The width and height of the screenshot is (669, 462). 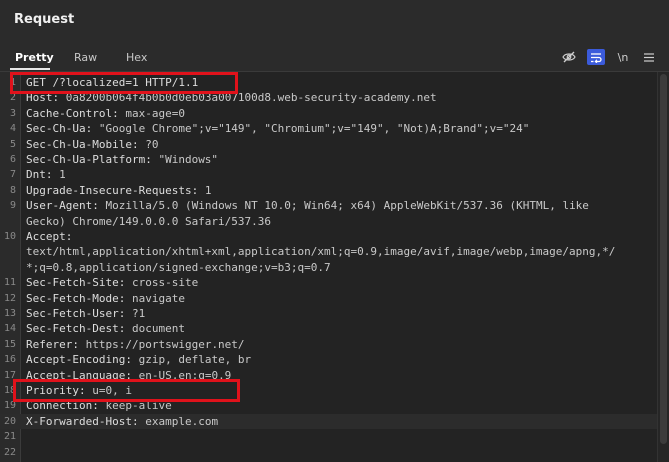 I want to click on line-number: 21, so click(x=9, y=437).